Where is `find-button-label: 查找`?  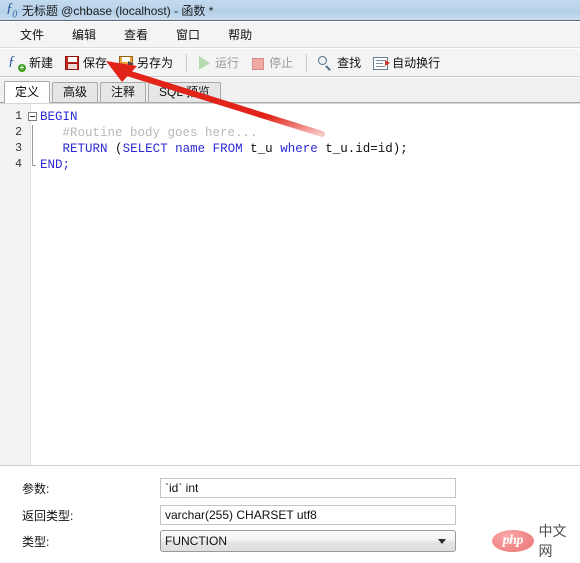
find-button-label: 查找 is located at coordinates (349, 63).